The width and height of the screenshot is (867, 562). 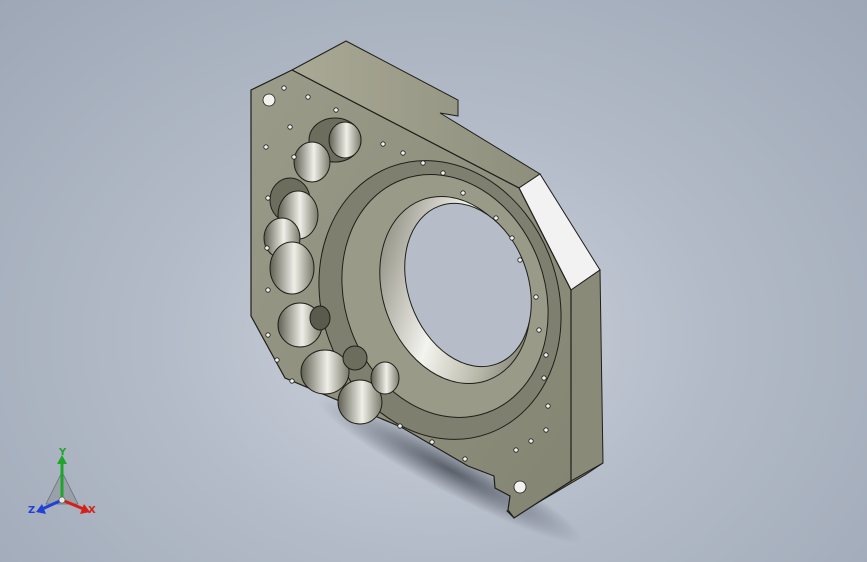 What do you see at coordinates (66, 484) in the screenshot?
I see `view-orientation-triad: Y X Z` at bounding box center [66, 484].